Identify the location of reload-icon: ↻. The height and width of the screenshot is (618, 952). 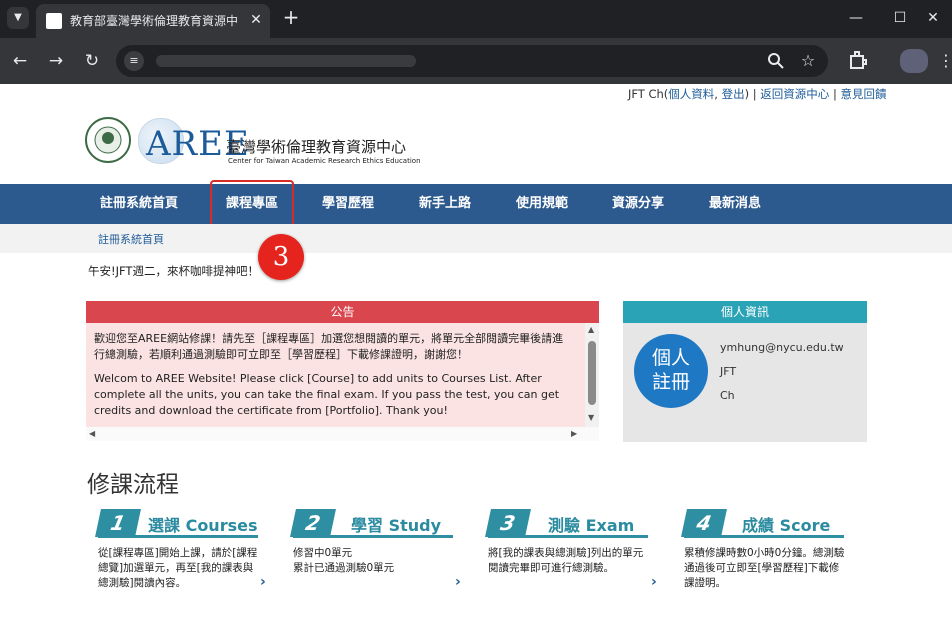
(92, 61).